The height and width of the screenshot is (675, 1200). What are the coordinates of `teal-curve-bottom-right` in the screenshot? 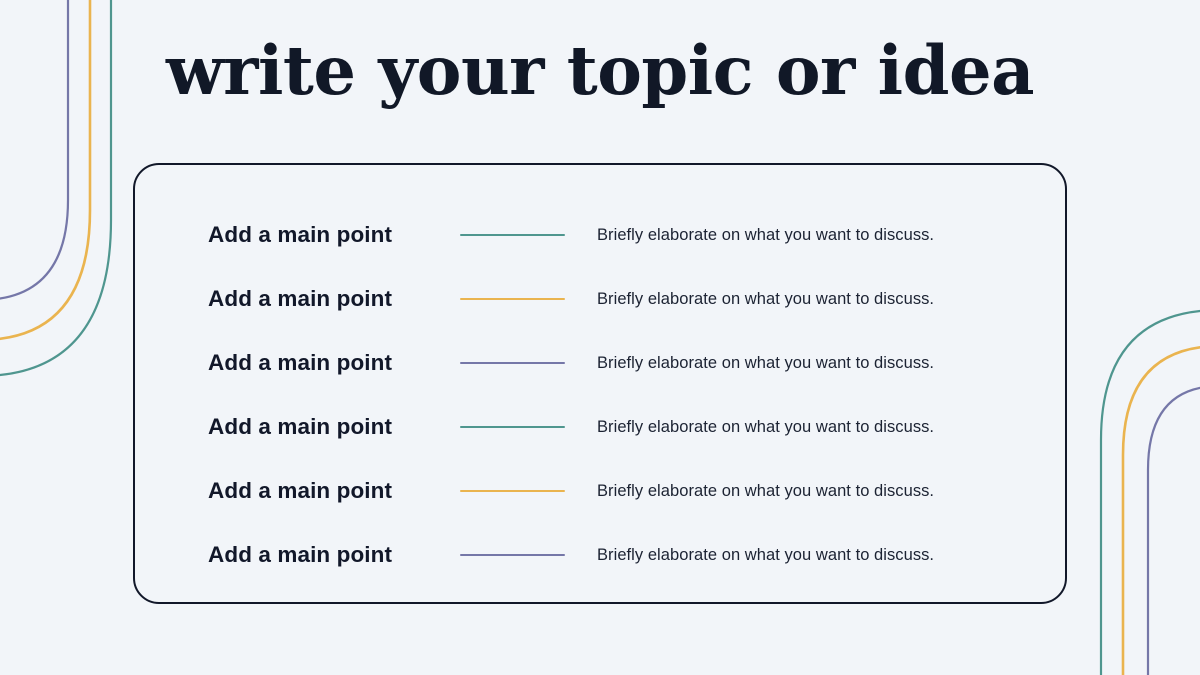 It's located at (1149, 492).